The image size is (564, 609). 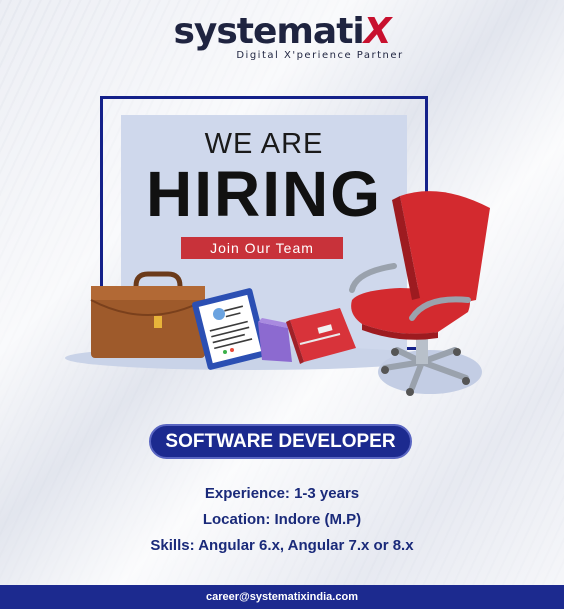 What do you see at coordinates (282, 545) in the screenshot?
I see `skills-text: Skills: Angular 6.x, Angular 7.x or 8.x` at bounding box center [282, 545].